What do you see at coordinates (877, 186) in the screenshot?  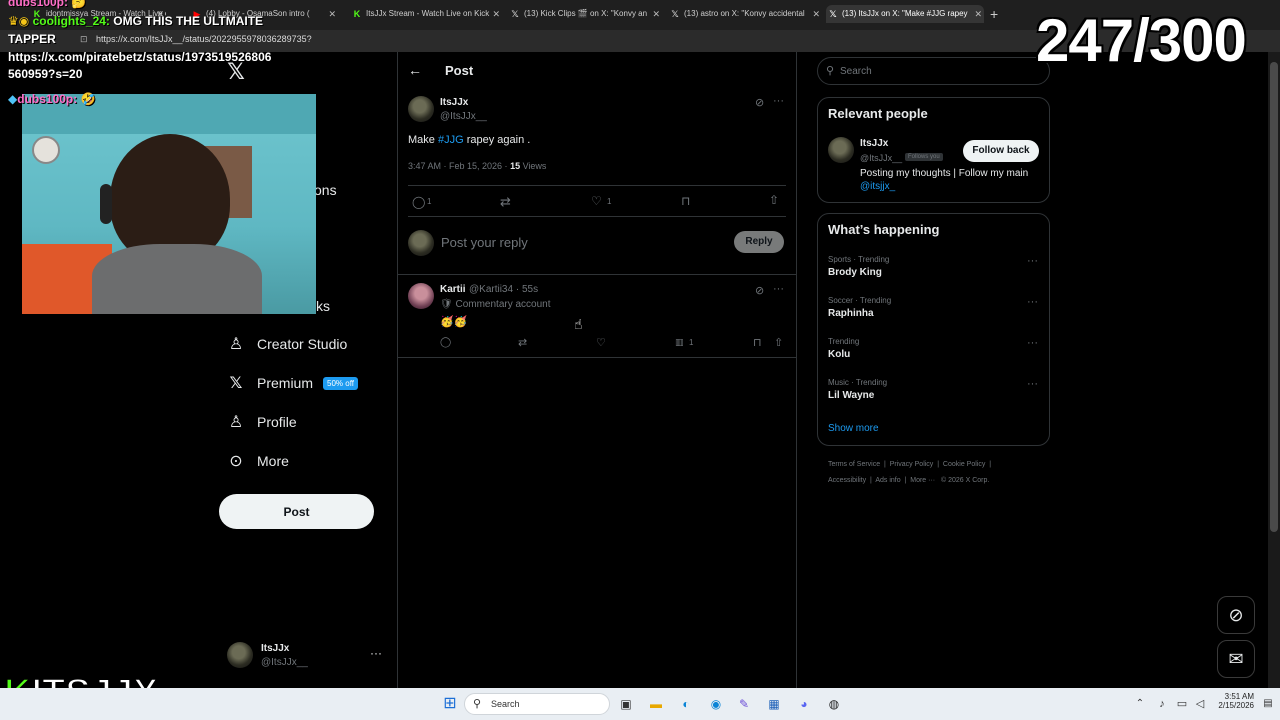 I see `relevant-bio-link: @itsjjx_` at bounding box center [877, 186].